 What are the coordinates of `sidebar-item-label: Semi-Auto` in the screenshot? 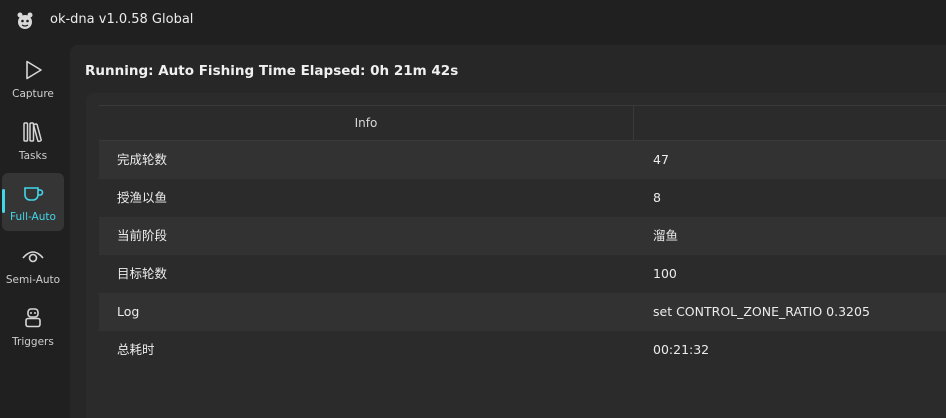 It's located at (33, 280).